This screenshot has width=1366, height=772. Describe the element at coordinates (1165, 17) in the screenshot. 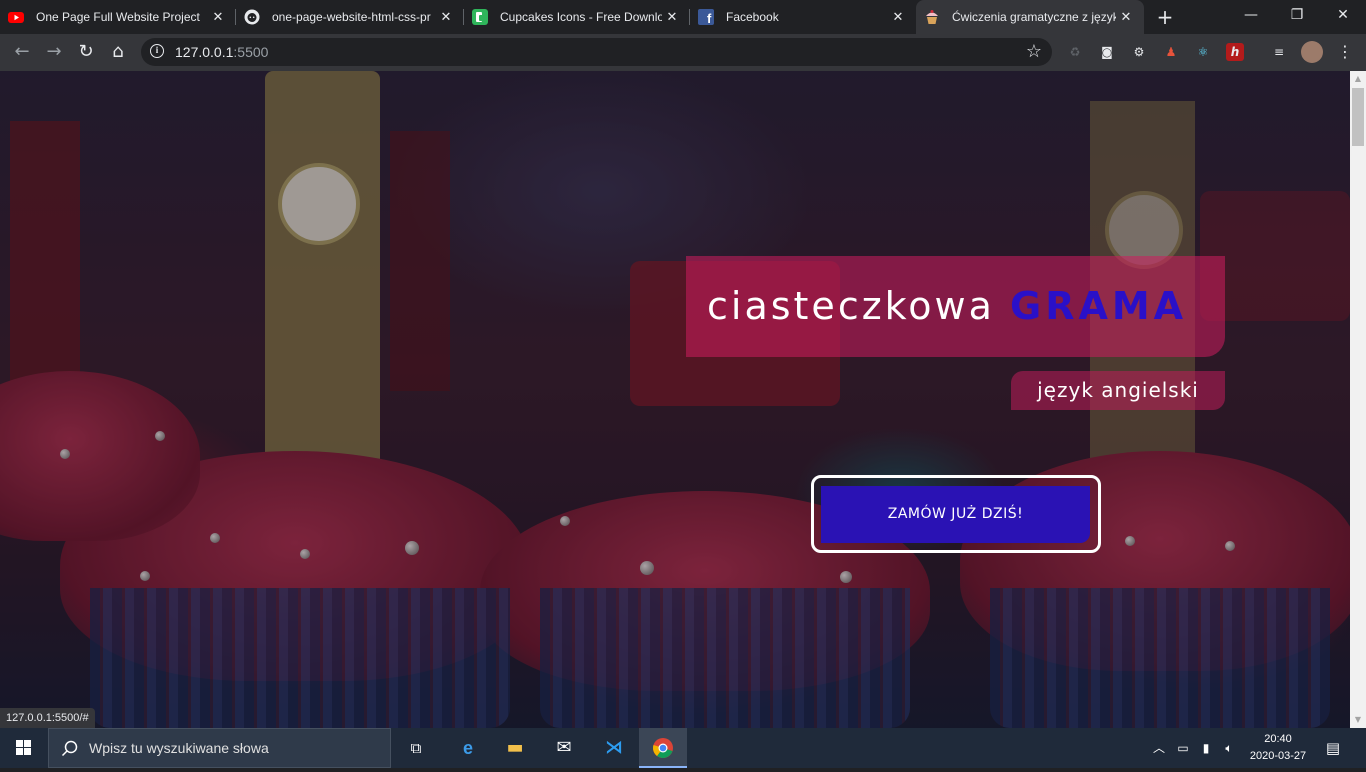

I see `new-tab-button: +` at that location.